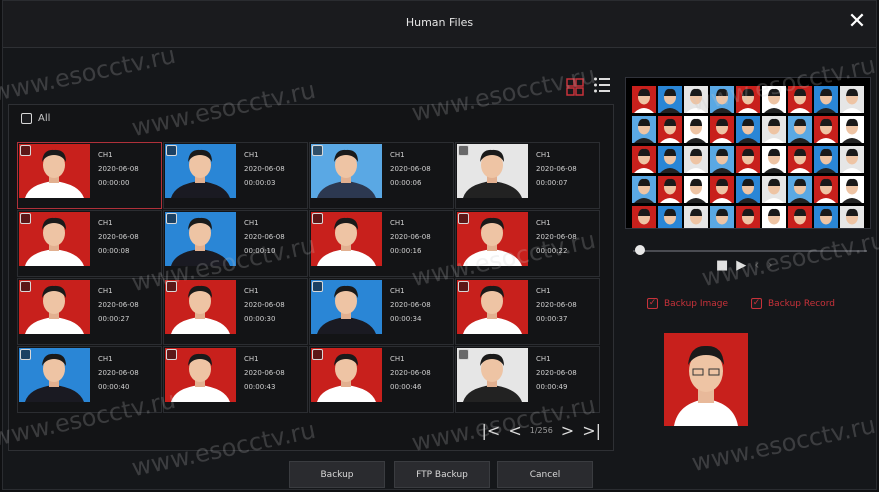  What do you see at coordinates (857, 22) in the screenshot?
I see `close-icon: ✕` at bounding box center [857, 22].